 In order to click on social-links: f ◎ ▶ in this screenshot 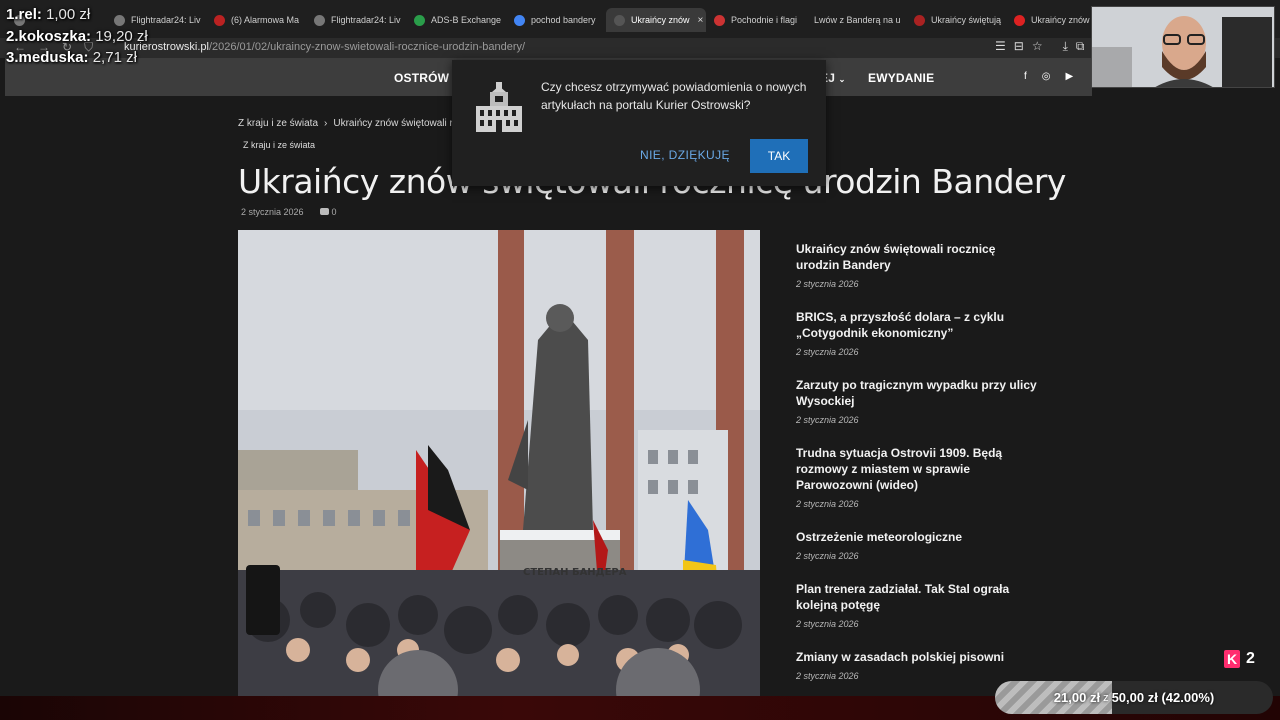, I will do `click(1048, 76)`.